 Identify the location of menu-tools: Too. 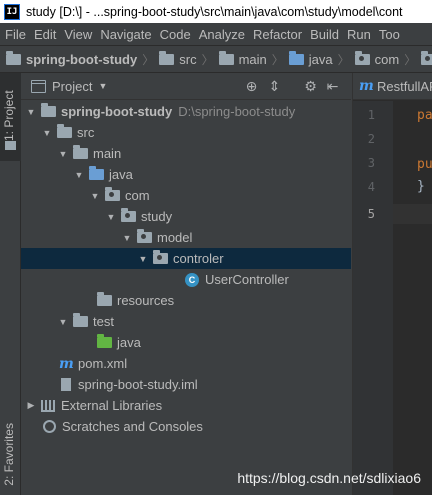
(389, 34).